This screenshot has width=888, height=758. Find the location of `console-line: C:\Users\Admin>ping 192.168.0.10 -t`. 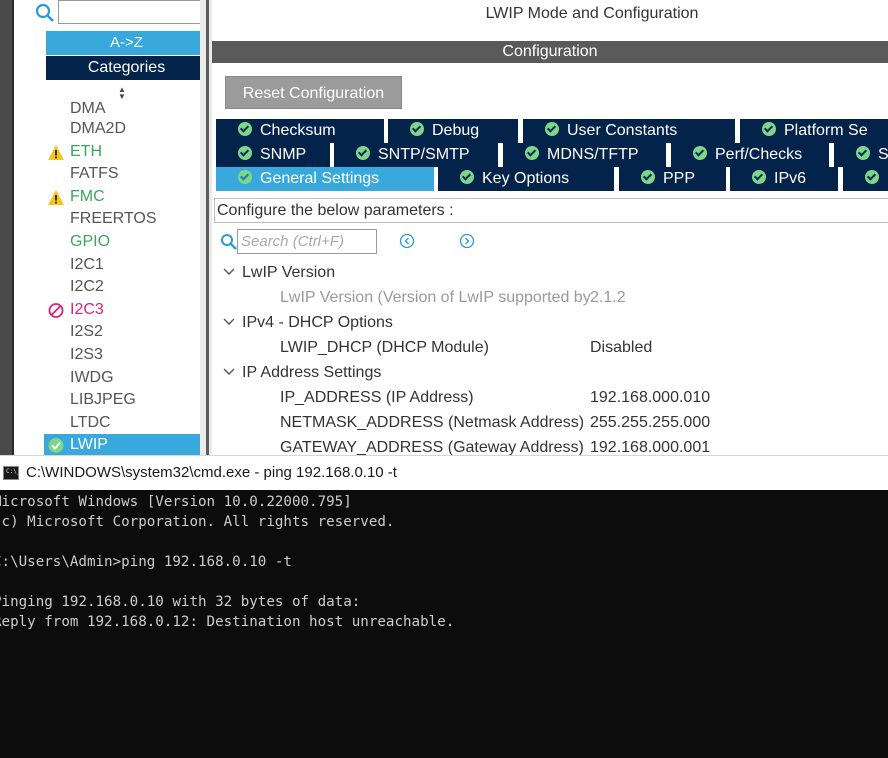

console-line: C:\Users\Admin>ping 192.168.0.10 -t is located at coordinates (146, 562).